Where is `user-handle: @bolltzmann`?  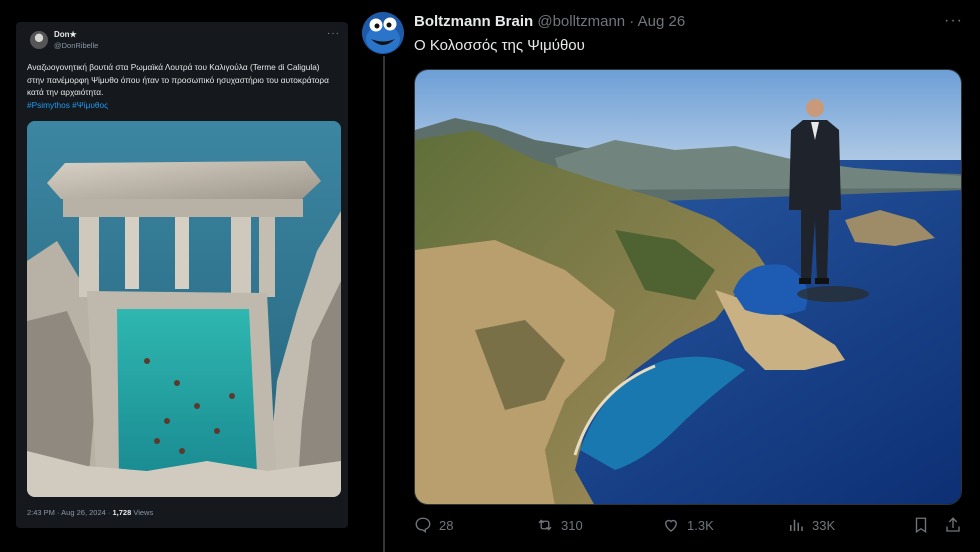
user-handle: @bolltzmann is located at coordinates (581, 21).